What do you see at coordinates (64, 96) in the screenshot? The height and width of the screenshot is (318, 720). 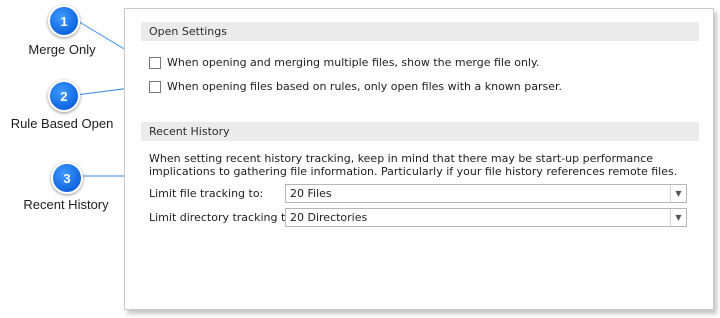 I see `callout-badge-2: 2` at bounding box center [64, 96].